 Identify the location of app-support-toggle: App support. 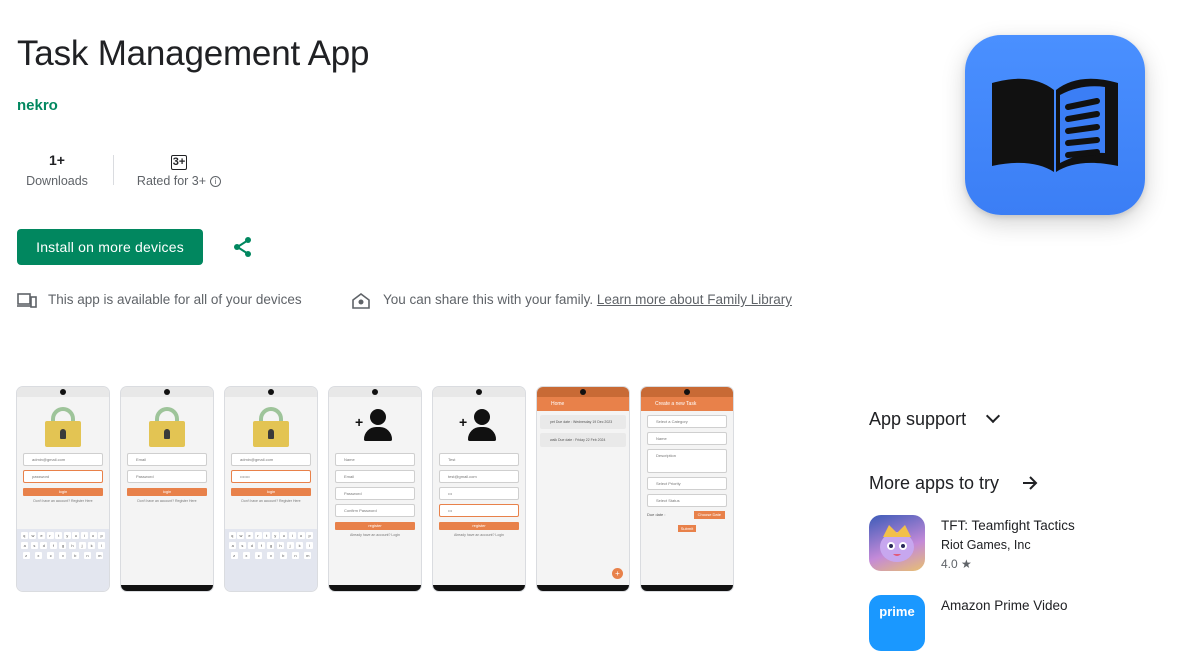
(935, 419).